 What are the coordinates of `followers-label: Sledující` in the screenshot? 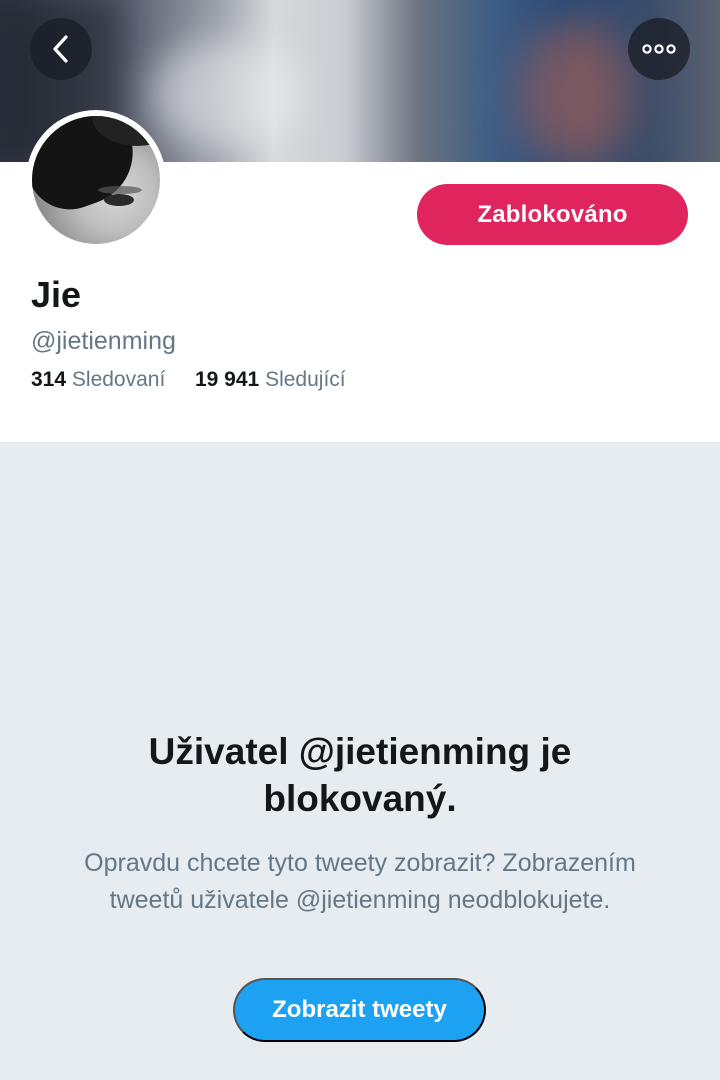 It's located at (305, 379).